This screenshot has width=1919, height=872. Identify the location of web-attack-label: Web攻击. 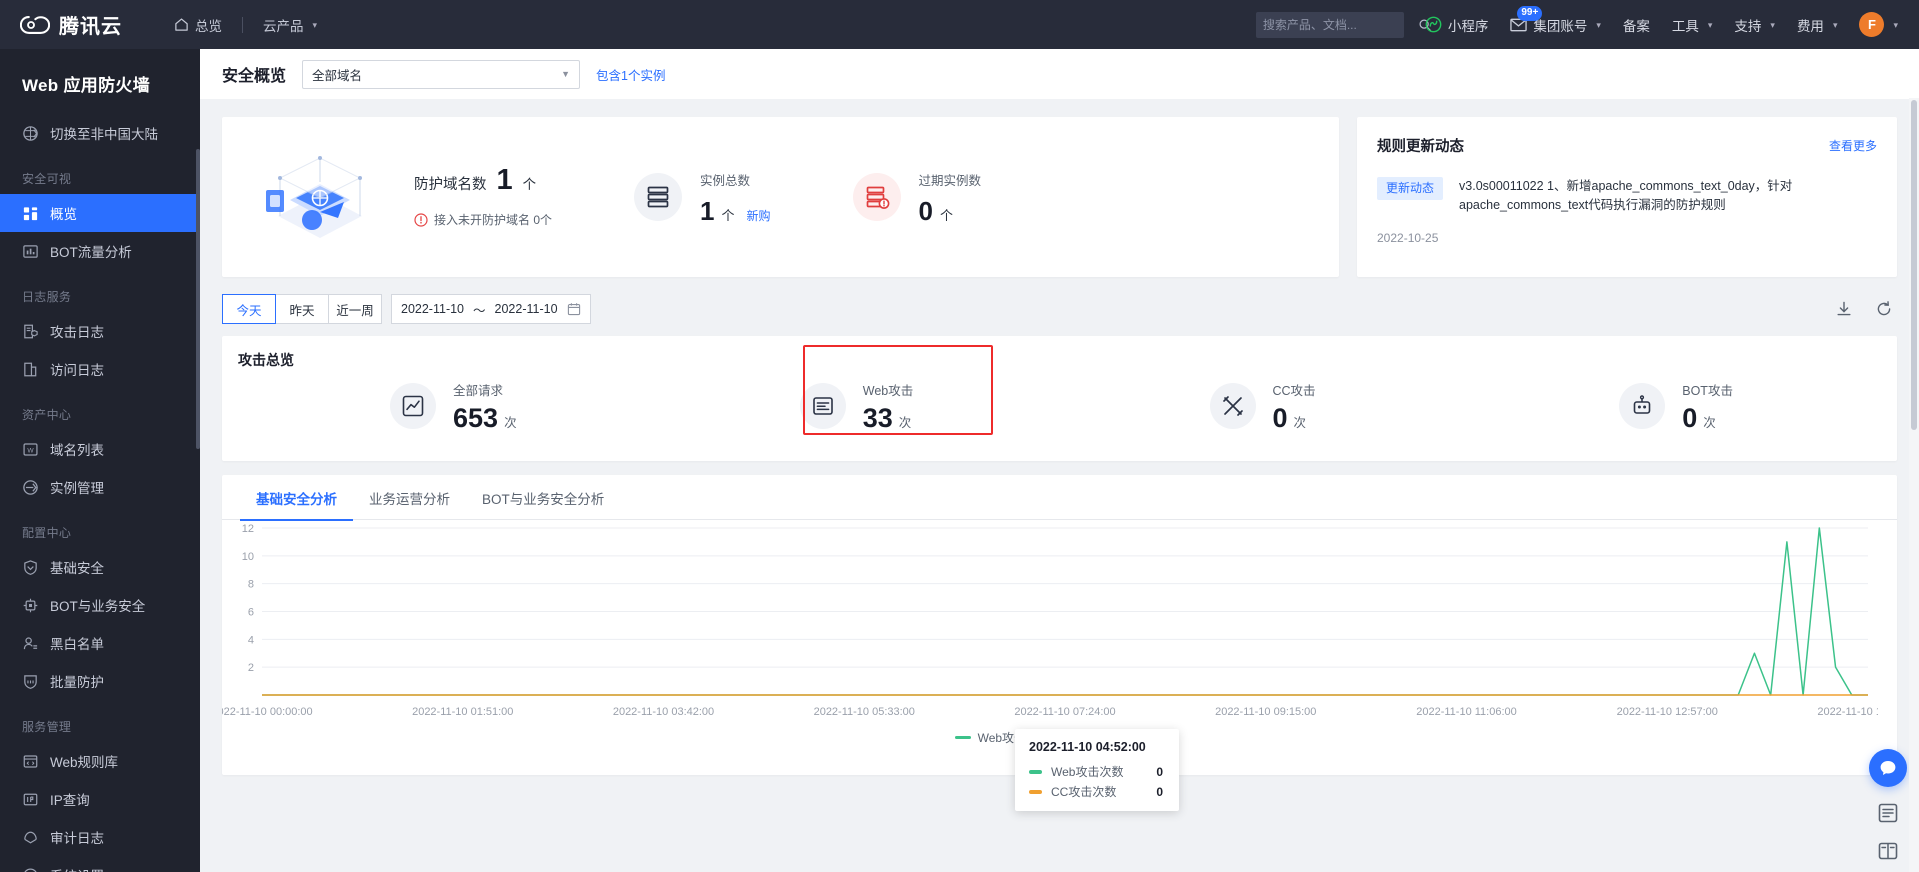
(888, 391).